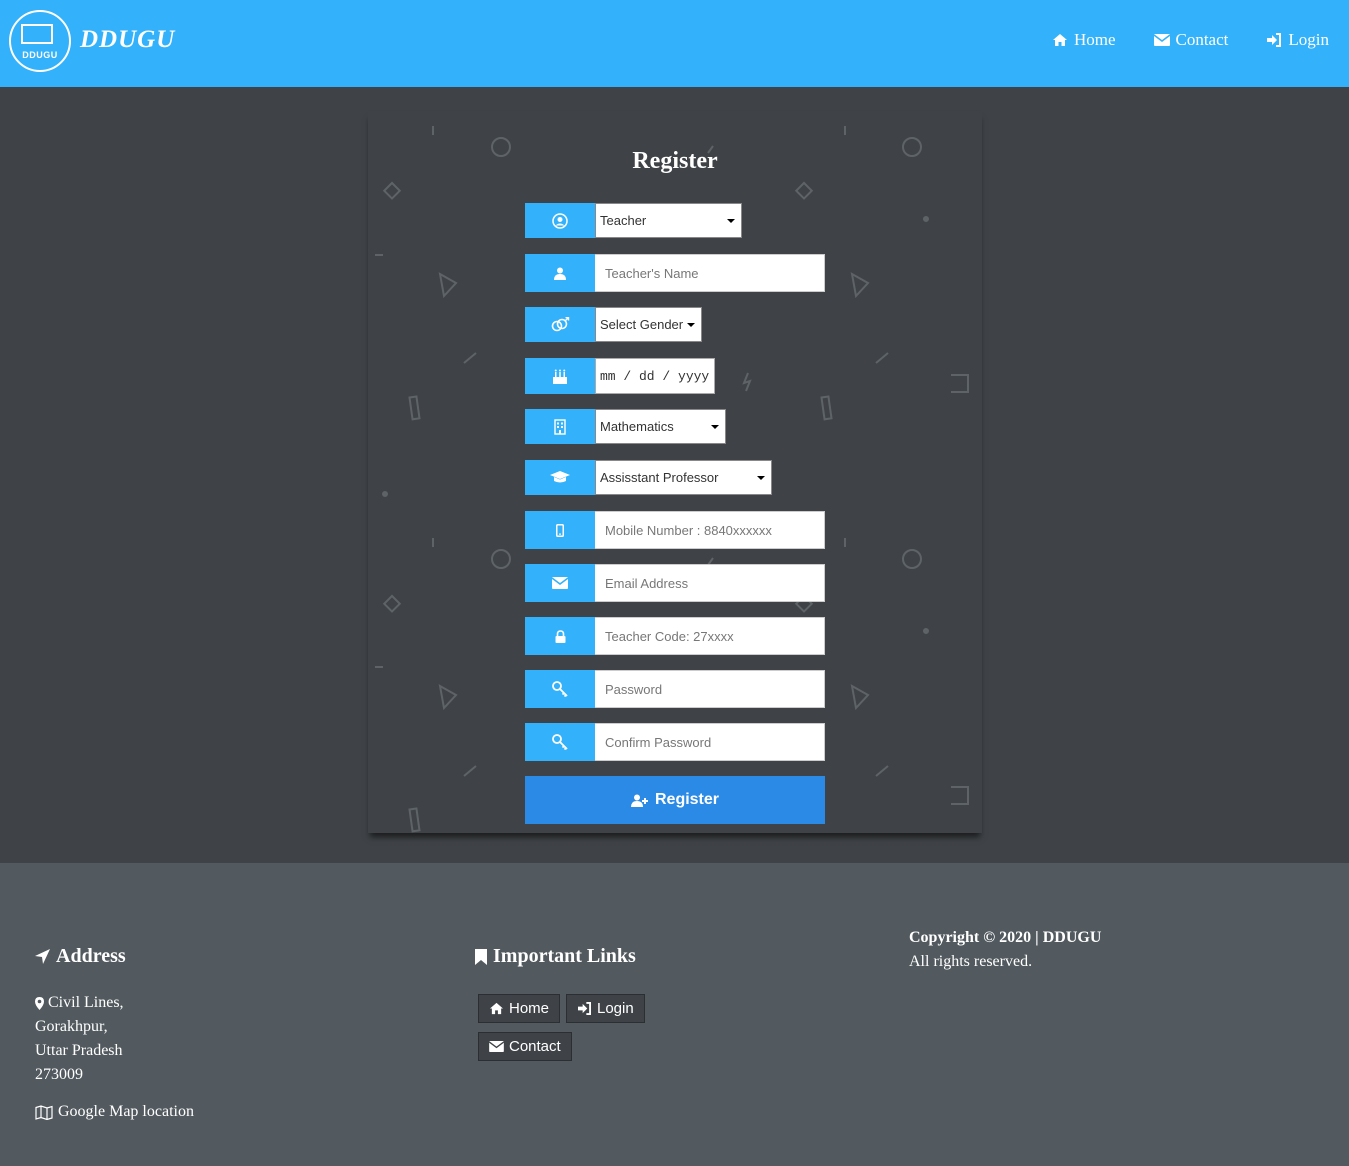 Image resolution: width=1349 pixels, height=1166 pixels. I want to click on footer-contact-label: Contact, so click(535, 1046).